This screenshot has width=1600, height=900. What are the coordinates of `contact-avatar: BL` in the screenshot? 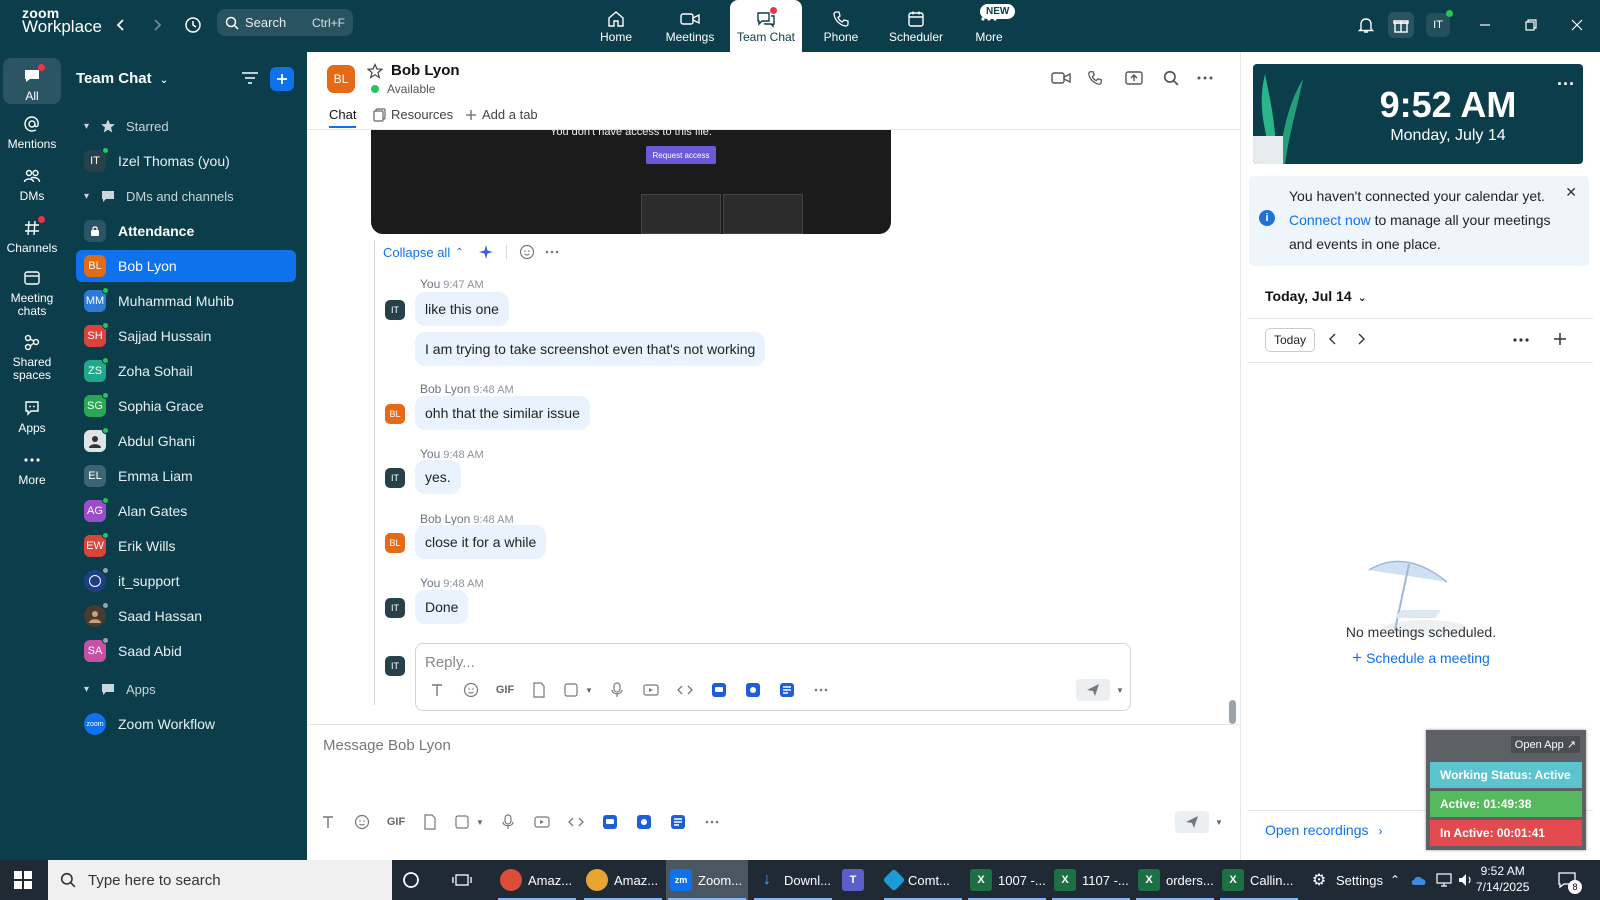 It's located at (341, 79).